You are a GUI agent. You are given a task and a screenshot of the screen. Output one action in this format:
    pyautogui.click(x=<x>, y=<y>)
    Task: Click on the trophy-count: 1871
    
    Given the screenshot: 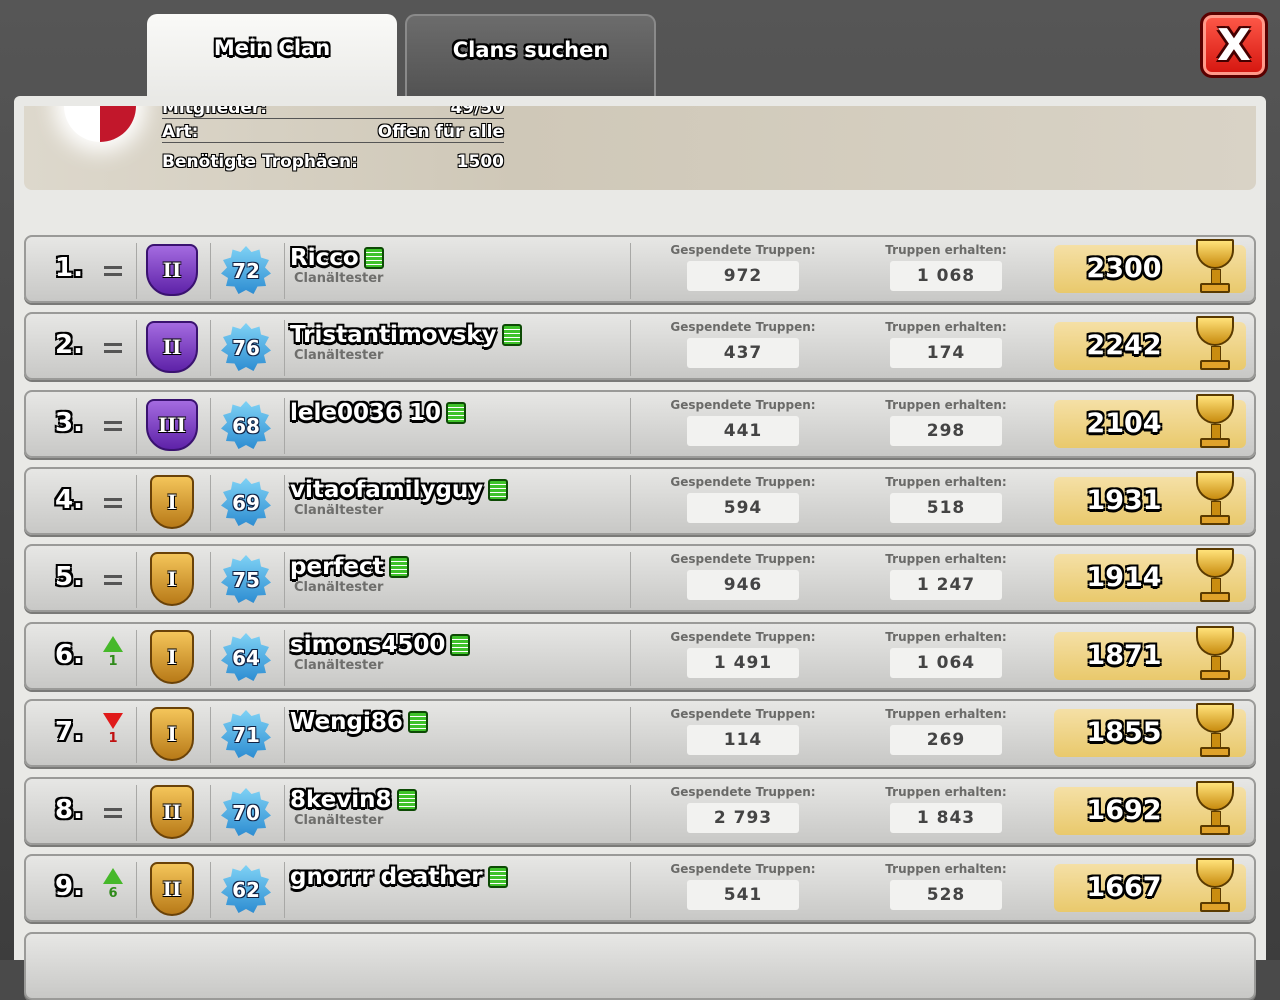 What is the action you would take?
    pyautogui.click(x=1150, y=653)
    